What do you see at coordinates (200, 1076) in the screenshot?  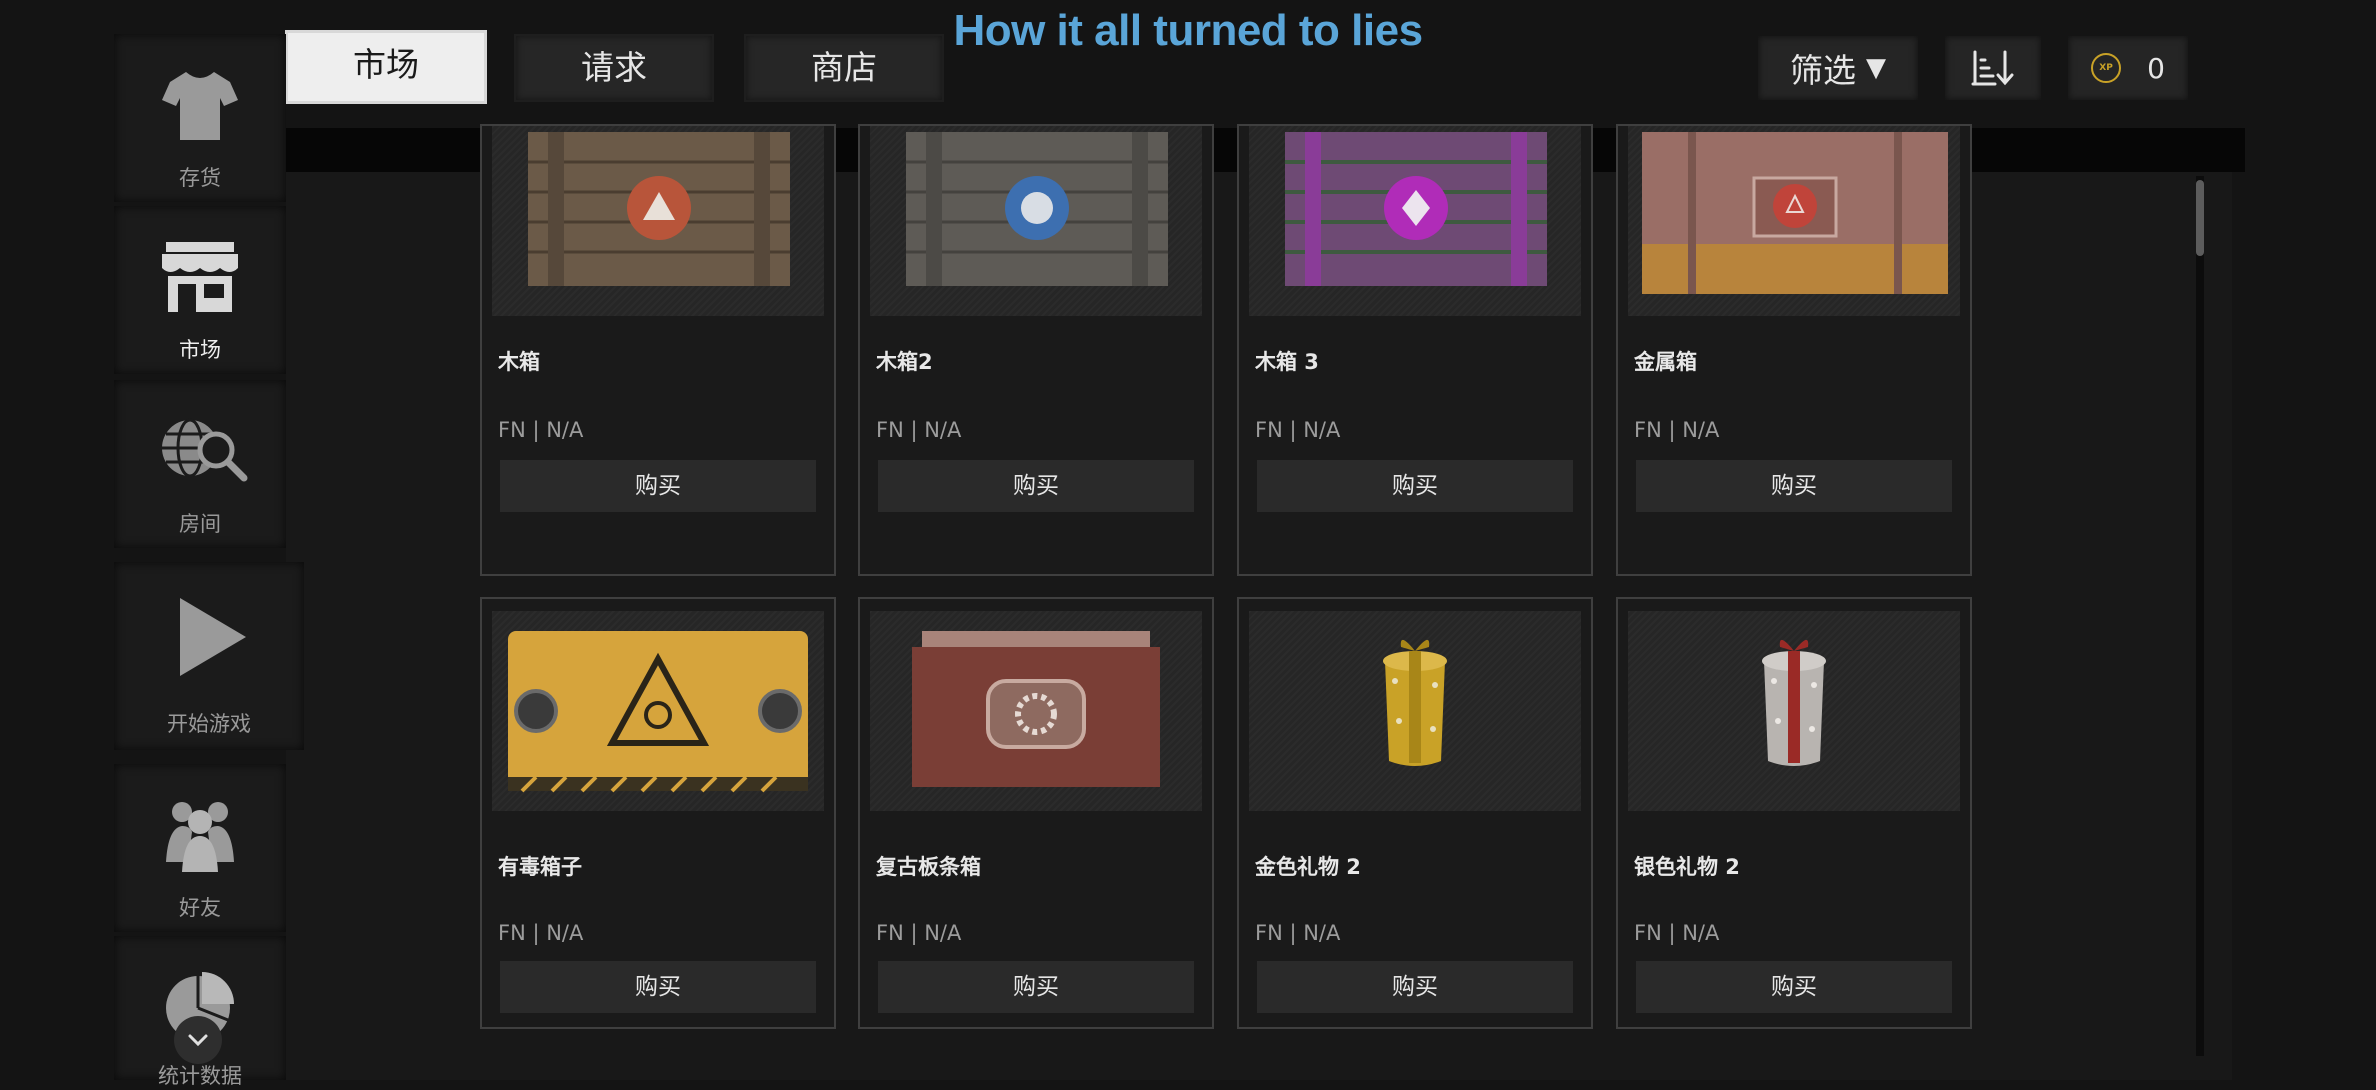 I see `sidebar-item-label: 统计数据` at bounding box center [200, 1076].